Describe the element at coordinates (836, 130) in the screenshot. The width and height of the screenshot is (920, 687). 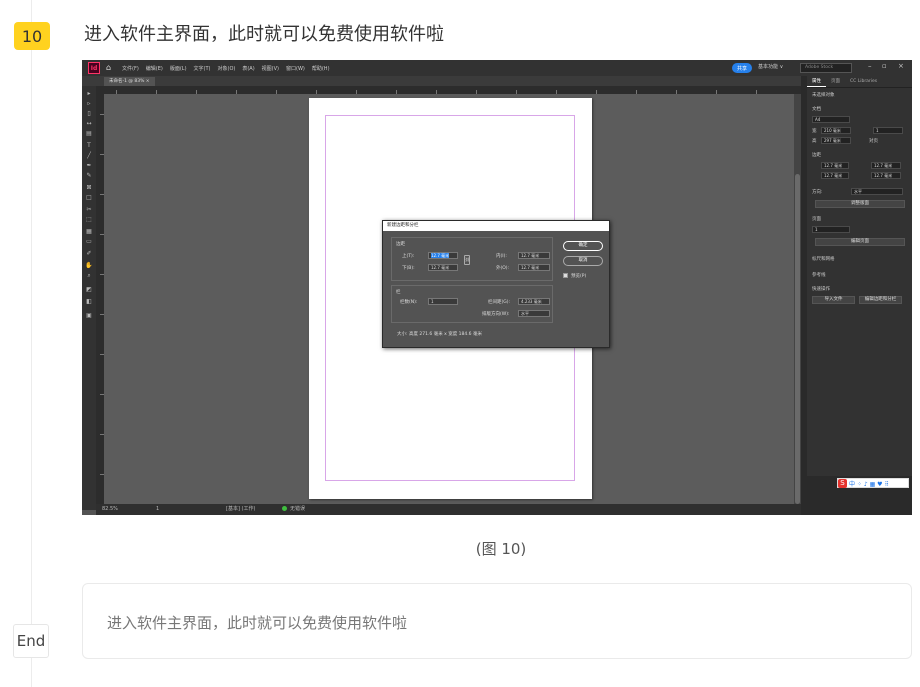
I see `width-field: 210 毫米` at that location.